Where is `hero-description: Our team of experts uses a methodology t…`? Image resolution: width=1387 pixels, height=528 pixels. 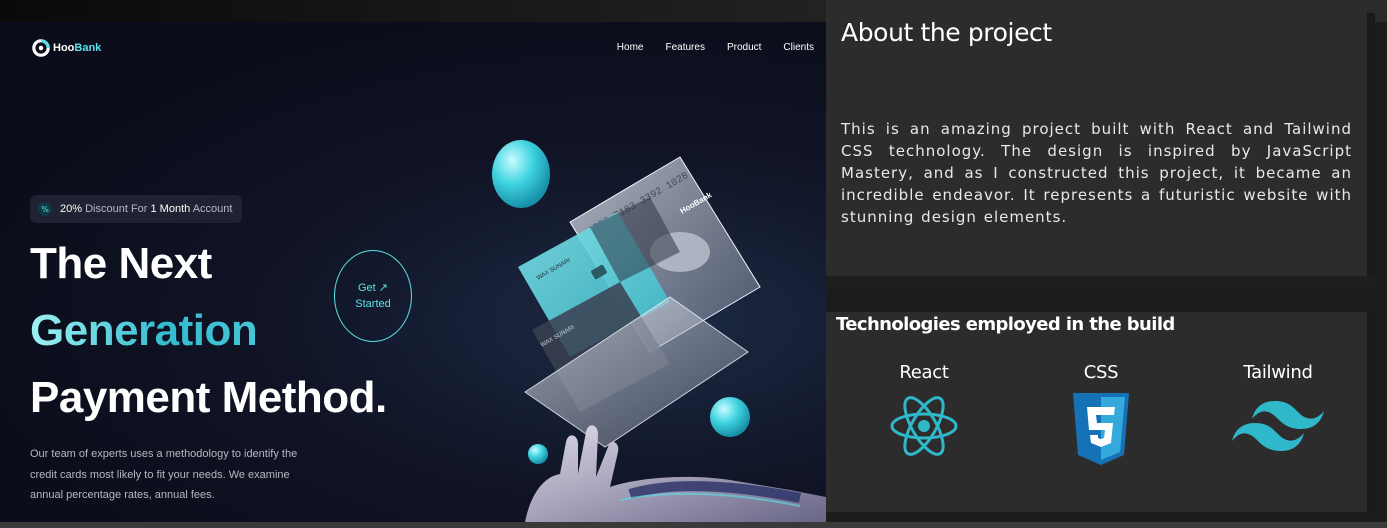
hero-description: Our team of experts uses a methodology t… is located at coordinates (164, 474).